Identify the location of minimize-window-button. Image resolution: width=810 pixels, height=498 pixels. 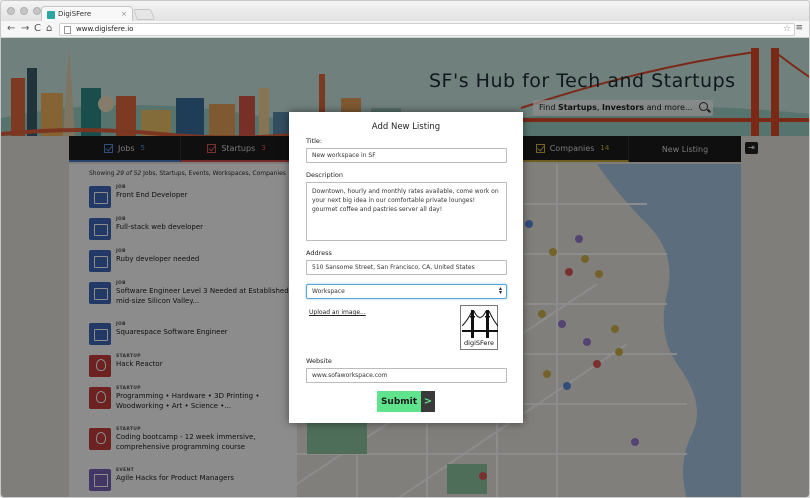
(24, 11).